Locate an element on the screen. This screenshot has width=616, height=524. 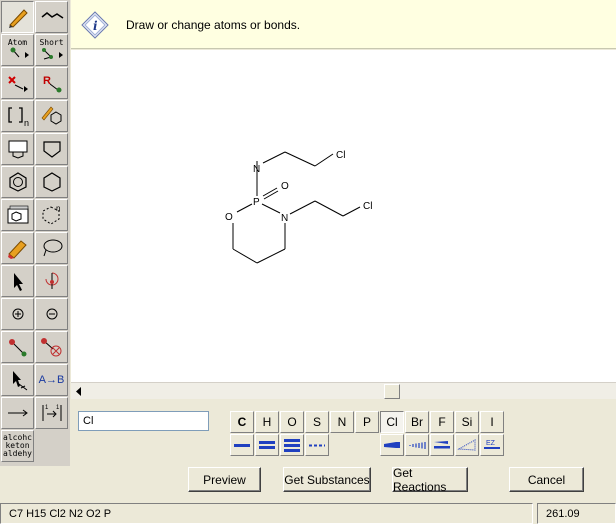
r-group-icon: R is located at coordinates (52, 84).